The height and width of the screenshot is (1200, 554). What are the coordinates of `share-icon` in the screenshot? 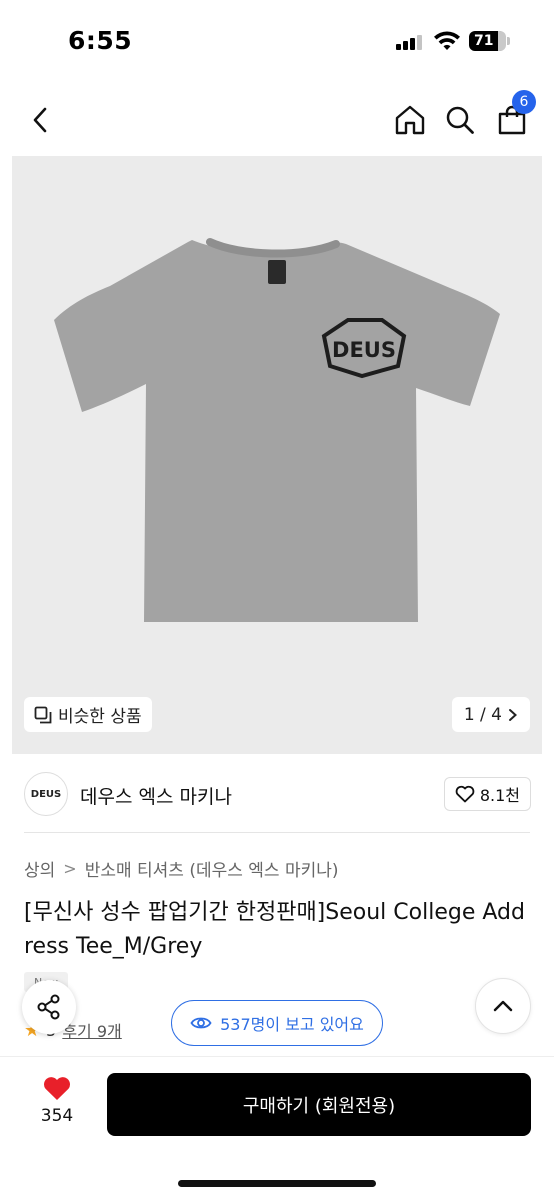 It's located at (48, 1007).